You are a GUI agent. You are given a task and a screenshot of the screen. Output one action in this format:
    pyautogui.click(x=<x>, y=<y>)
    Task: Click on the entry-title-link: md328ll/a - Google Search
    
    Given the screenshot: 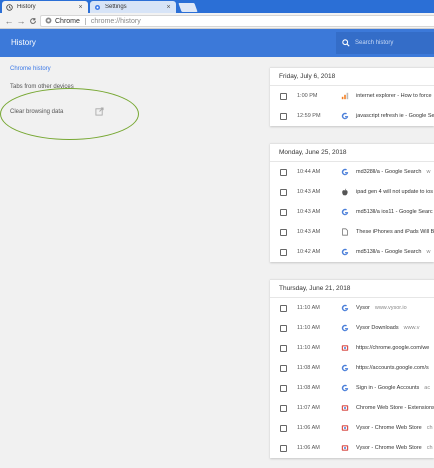 What is the action you would take?
    pyautogui.click(x=388, y=172)
    